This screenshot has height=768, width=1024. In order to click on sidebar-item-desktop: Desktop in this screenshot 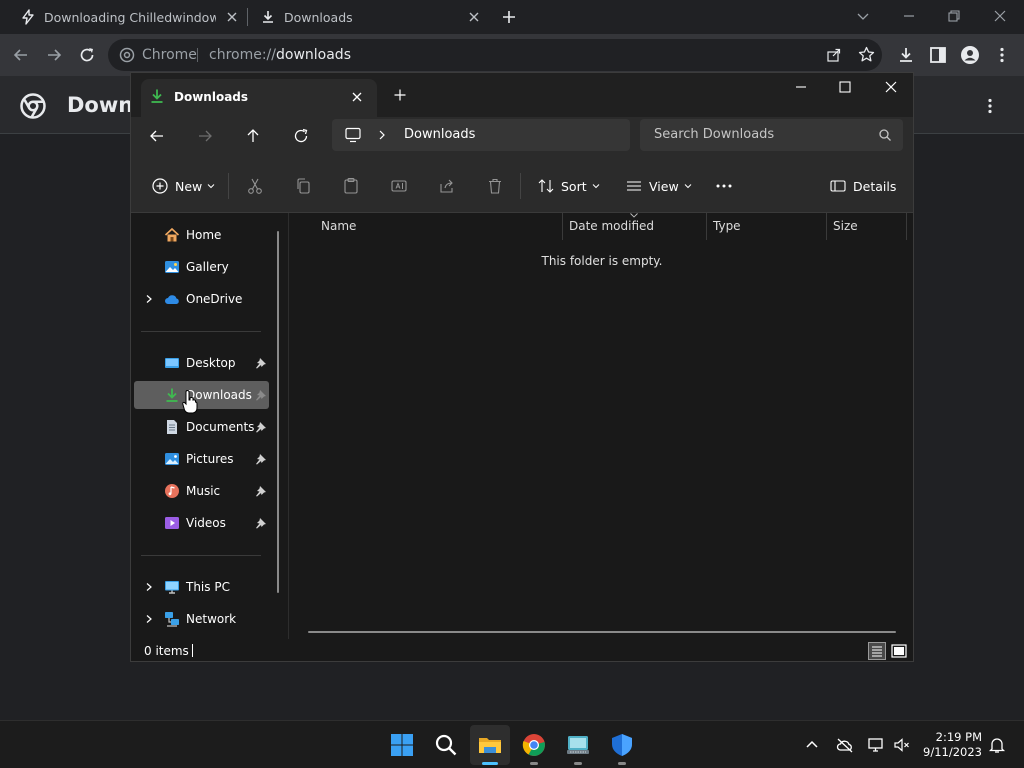, I will do `click(201, 363)`.